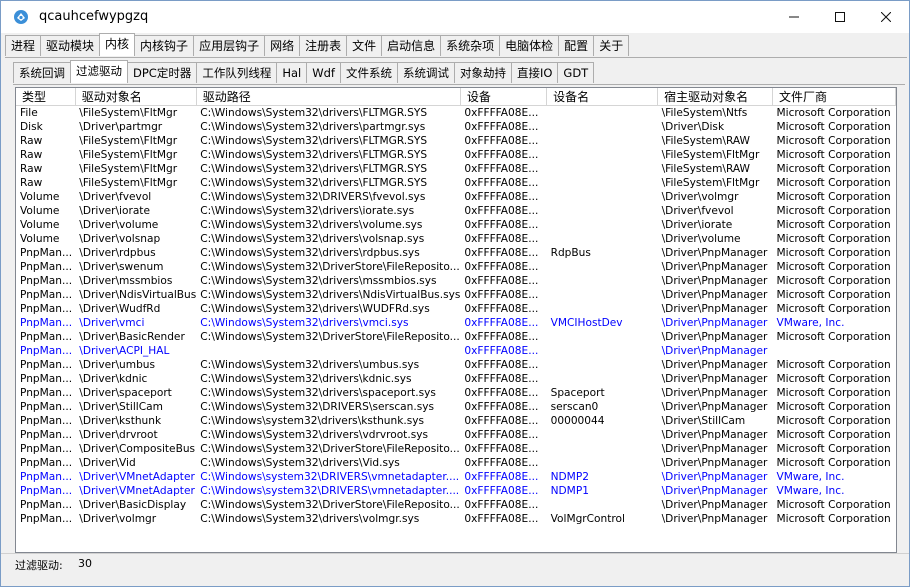  What do you see at coordinates (99, 71) in the screenshot?
I see `sub-tab-1: 过滤驱动` at bounding box center [99, 71].